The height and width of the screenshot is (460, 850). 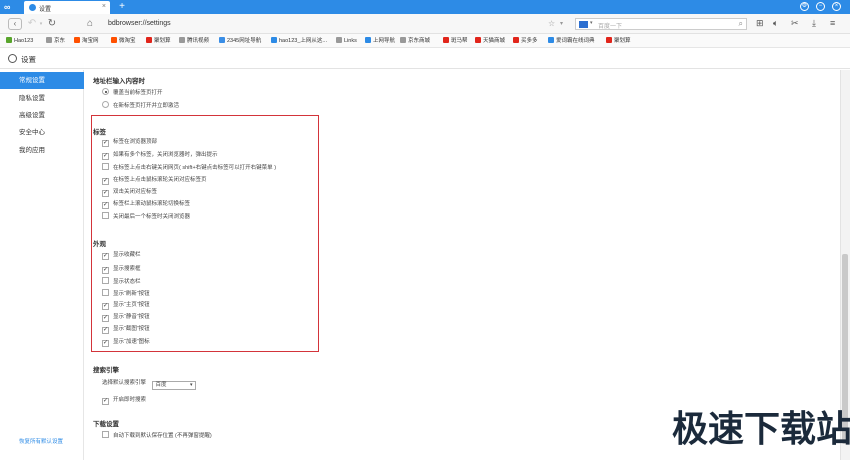 What do you see at coordinates (132, 92) in the screenshot?
I see `radio-option: 覆盖当前标签页打开` at bounding box center [132, 92].